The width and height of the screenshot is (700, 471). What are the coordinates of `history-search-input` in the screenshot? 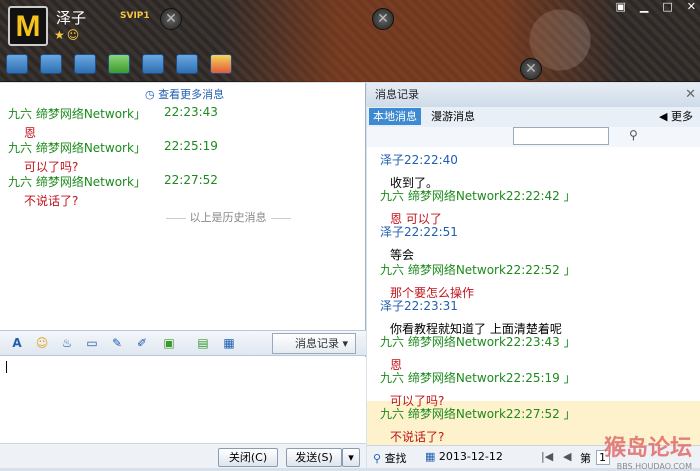 It's located at (561, 136).